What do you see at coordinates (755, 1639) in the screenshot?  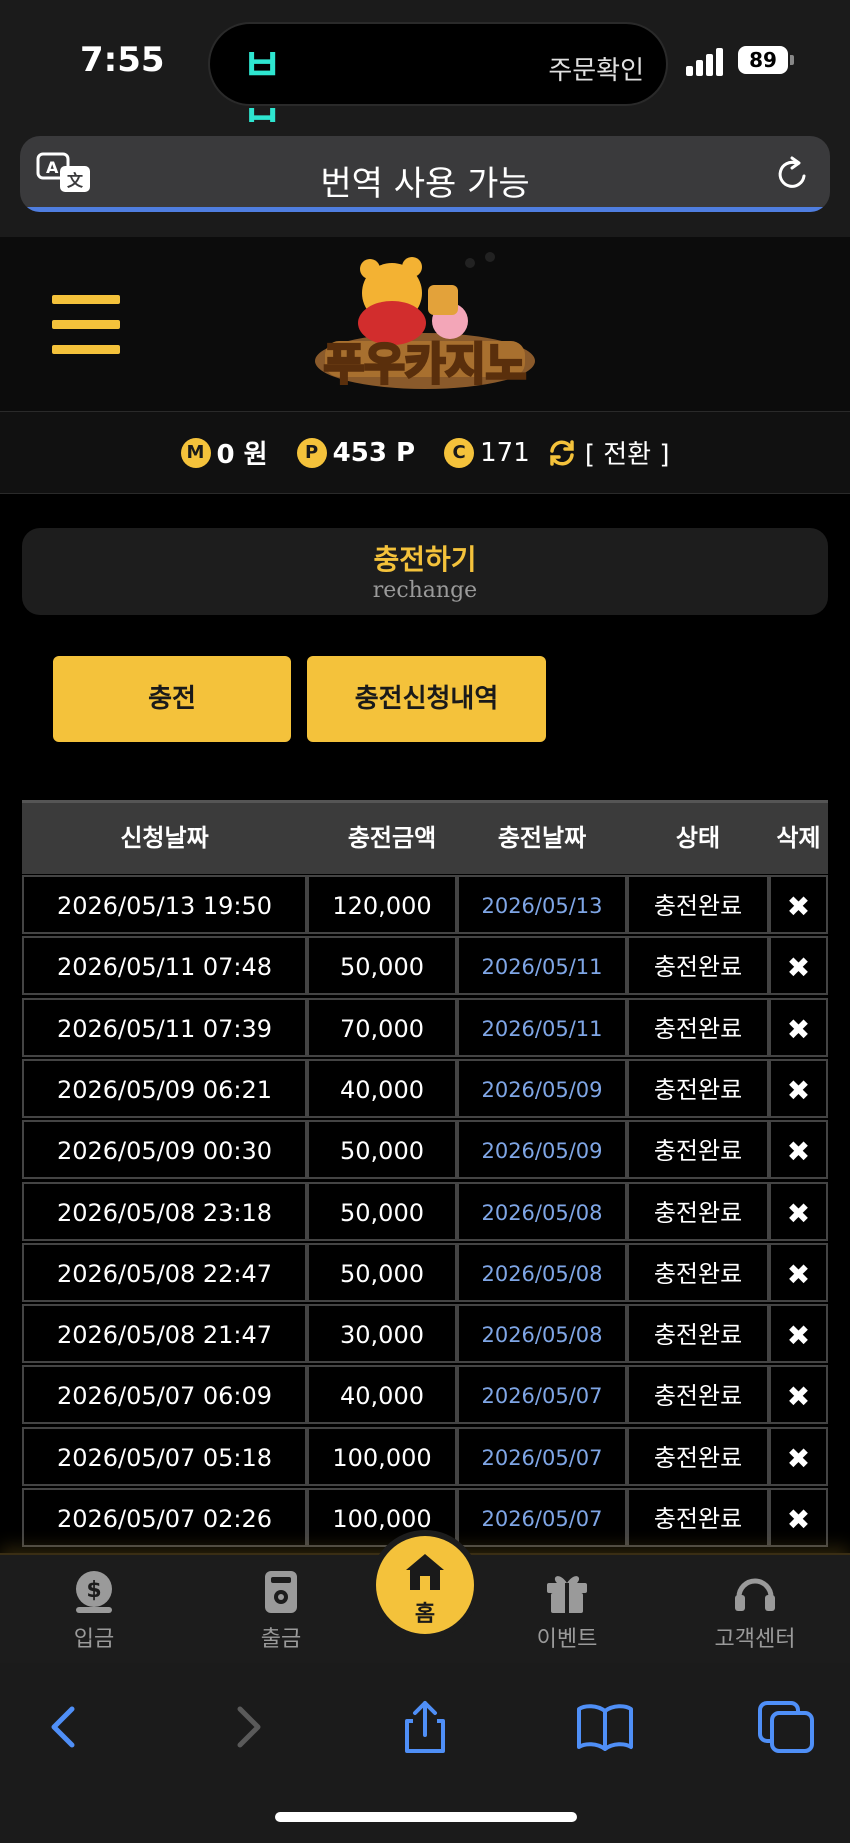 I see `tab-support-label: 고객센터` at bounding box center [755, 1639].